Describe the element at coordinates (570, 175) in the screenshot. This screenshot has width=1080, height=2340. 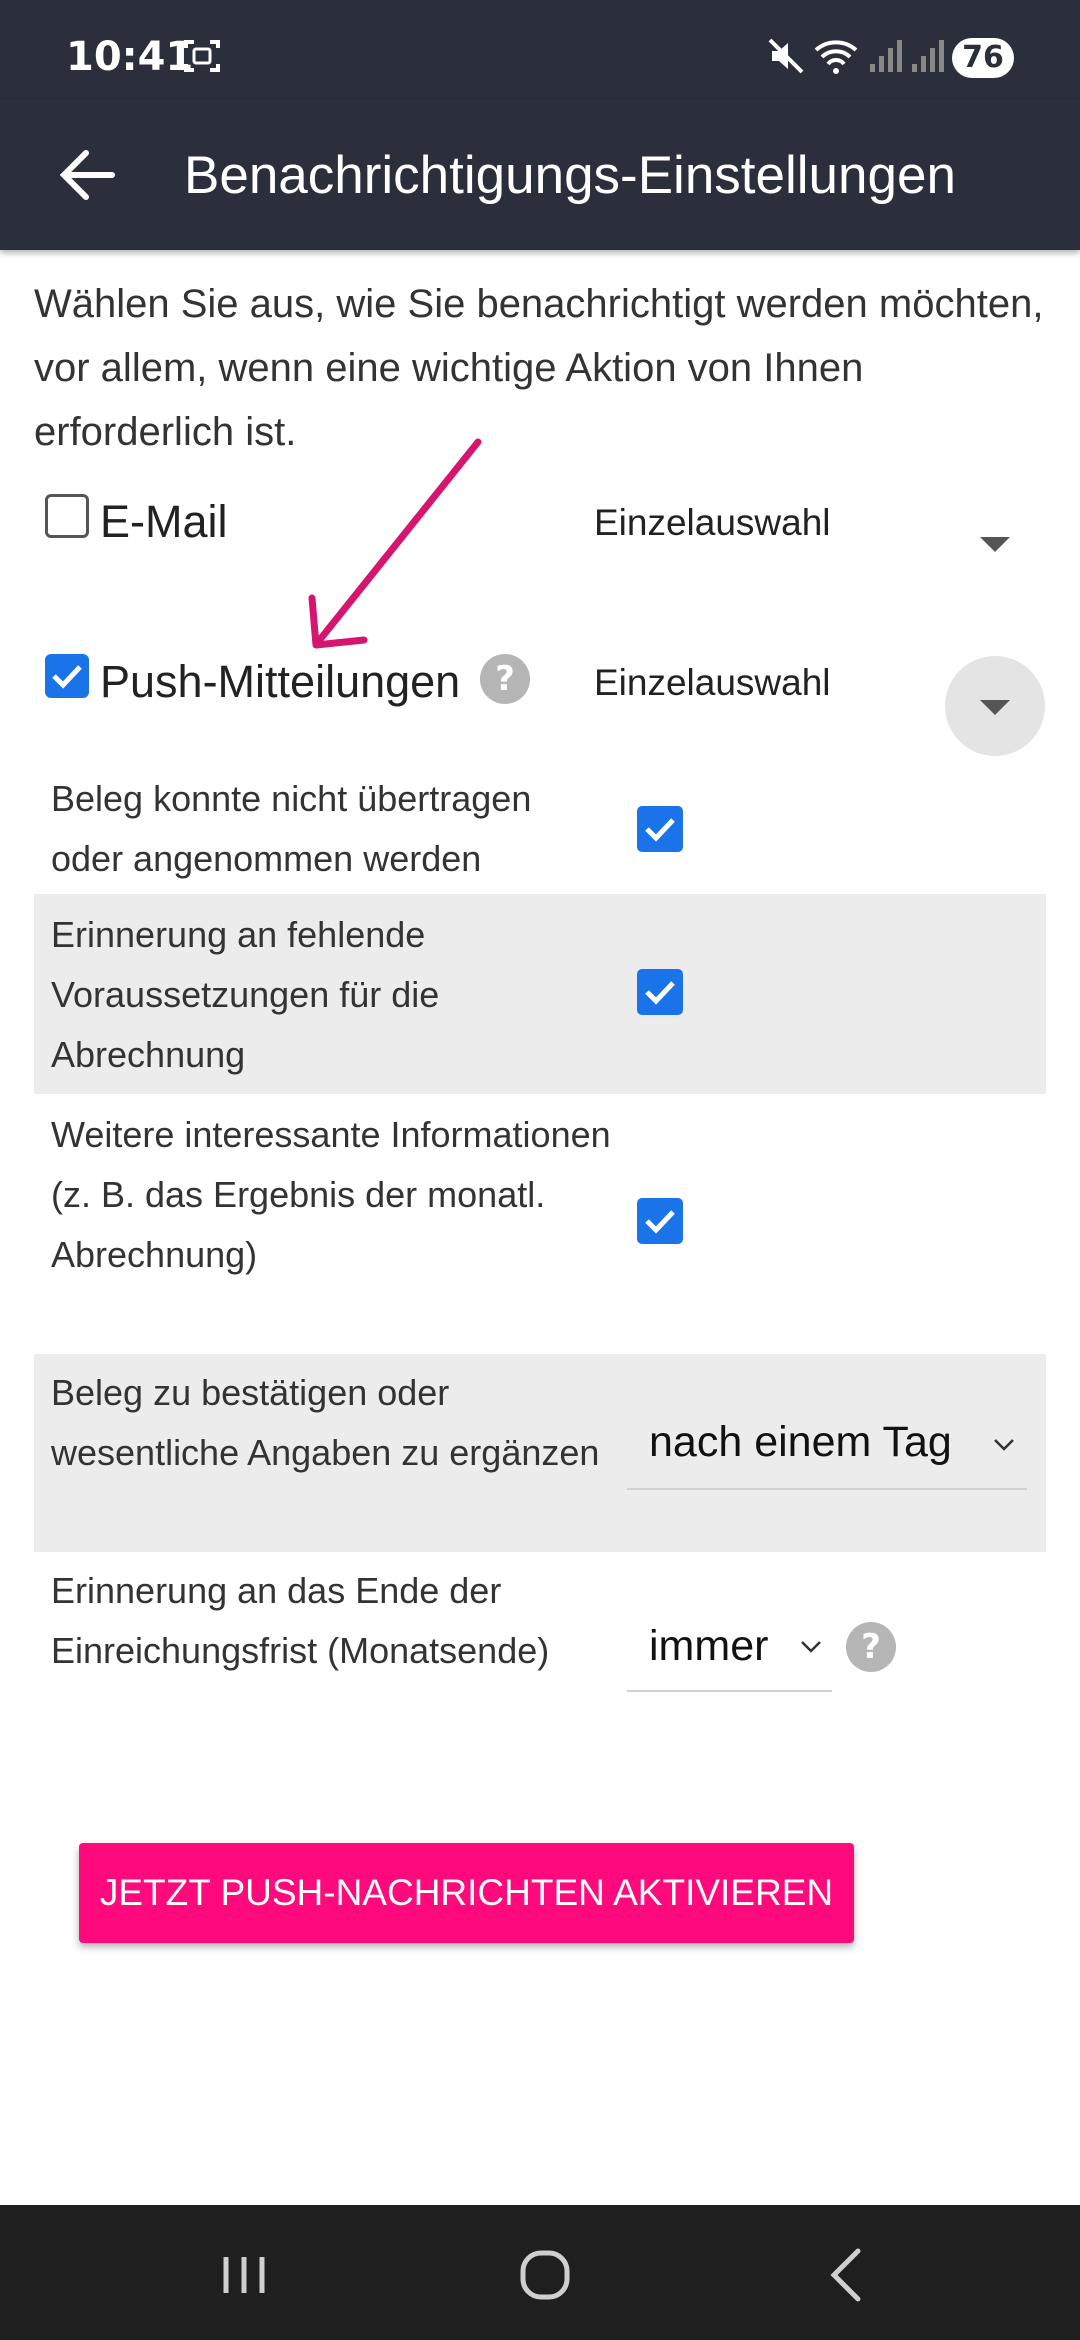
I see `page-title: Benachrichtigungs-Einstellungen` at that location.